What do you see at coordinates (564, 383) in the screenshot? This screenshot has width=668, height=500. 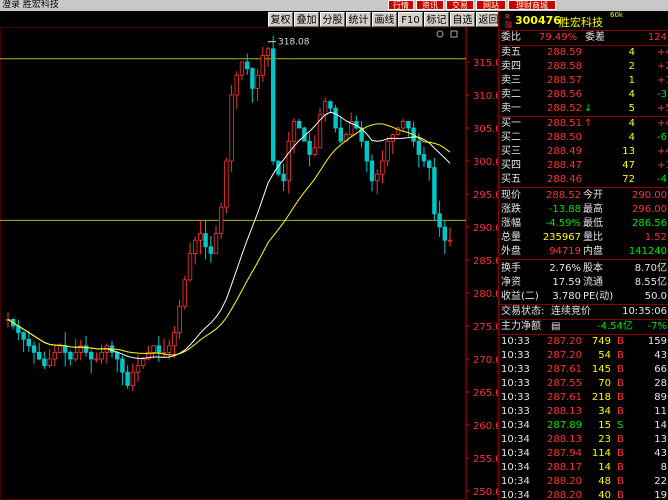 I see `tick-price: 287.55` at bounding box center [564, 383].